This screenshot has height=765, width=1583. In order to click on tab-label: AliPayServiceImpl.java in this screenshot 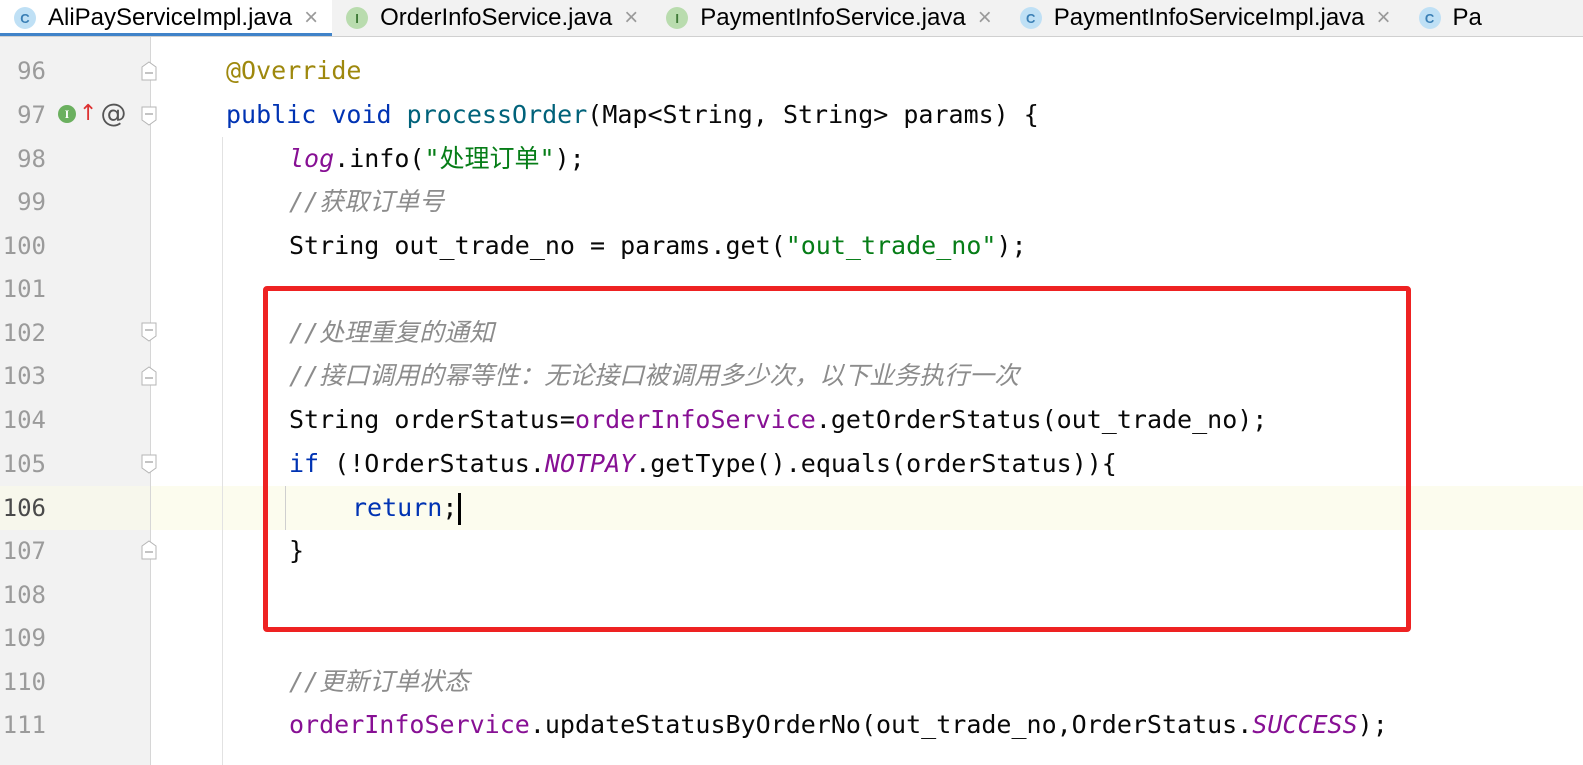, I will do `click(170, 17)`.